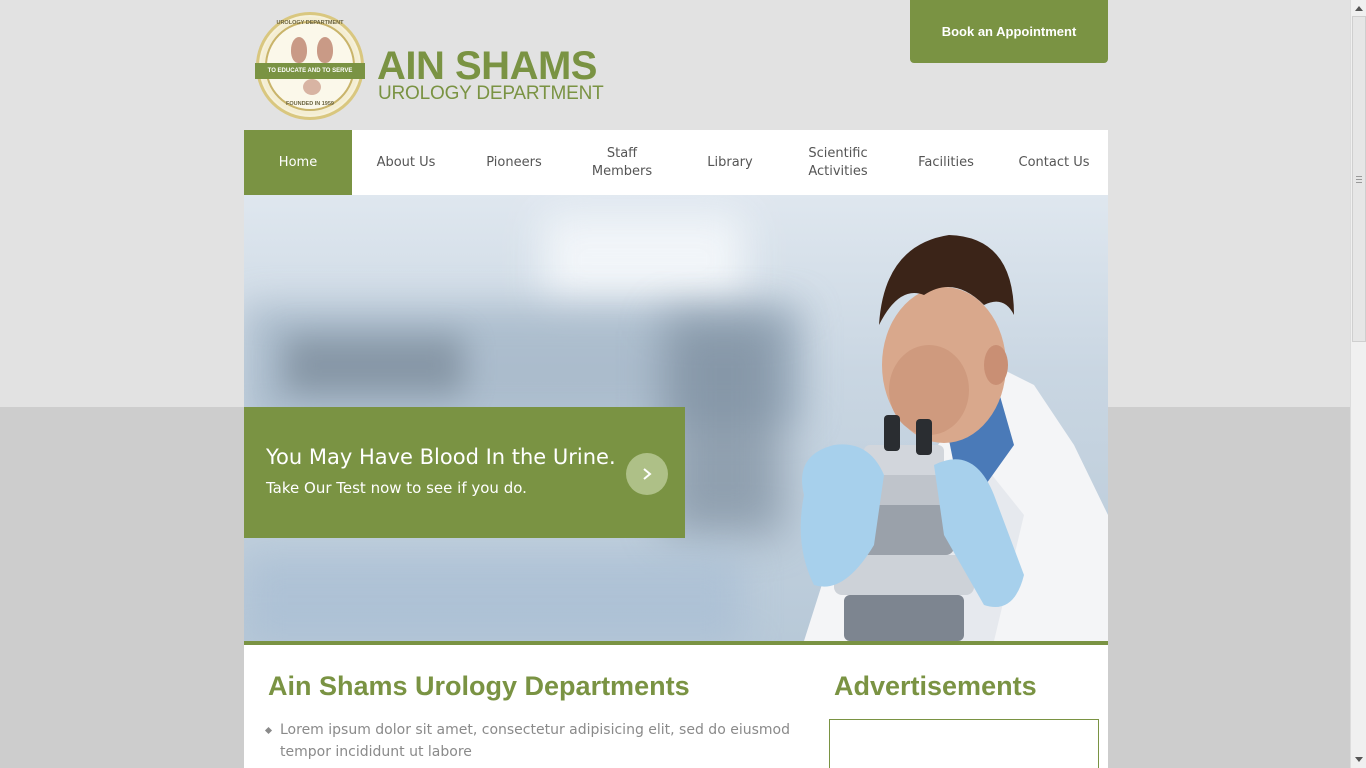 The image size is (1366, 768). Describe the element at coordinates (964, 743) in the screenshot. I see `advertisements-box` at that location.